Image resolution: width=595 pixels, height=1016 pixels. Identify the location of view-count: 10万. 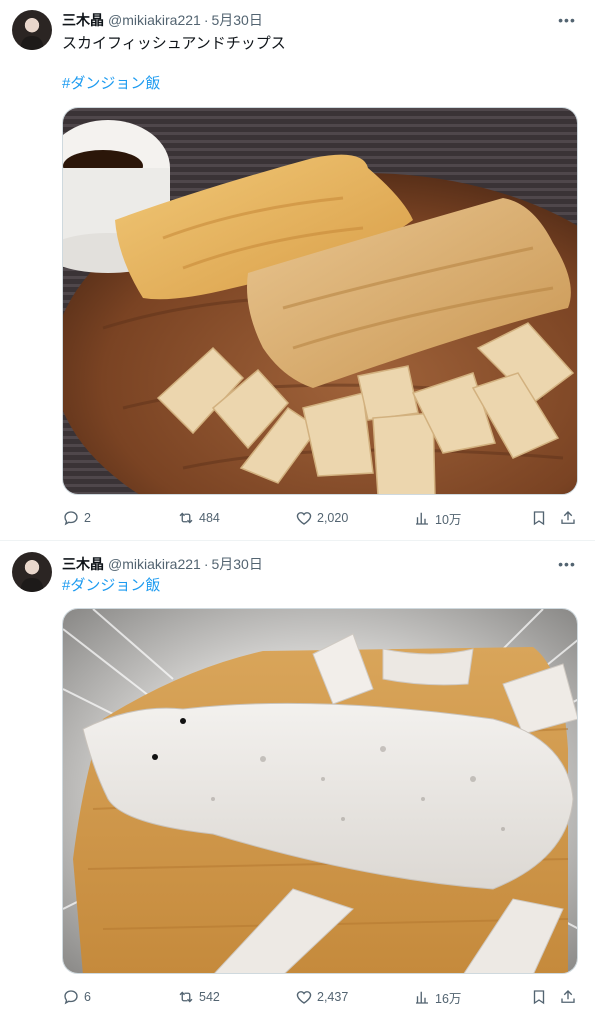
(448, 519).